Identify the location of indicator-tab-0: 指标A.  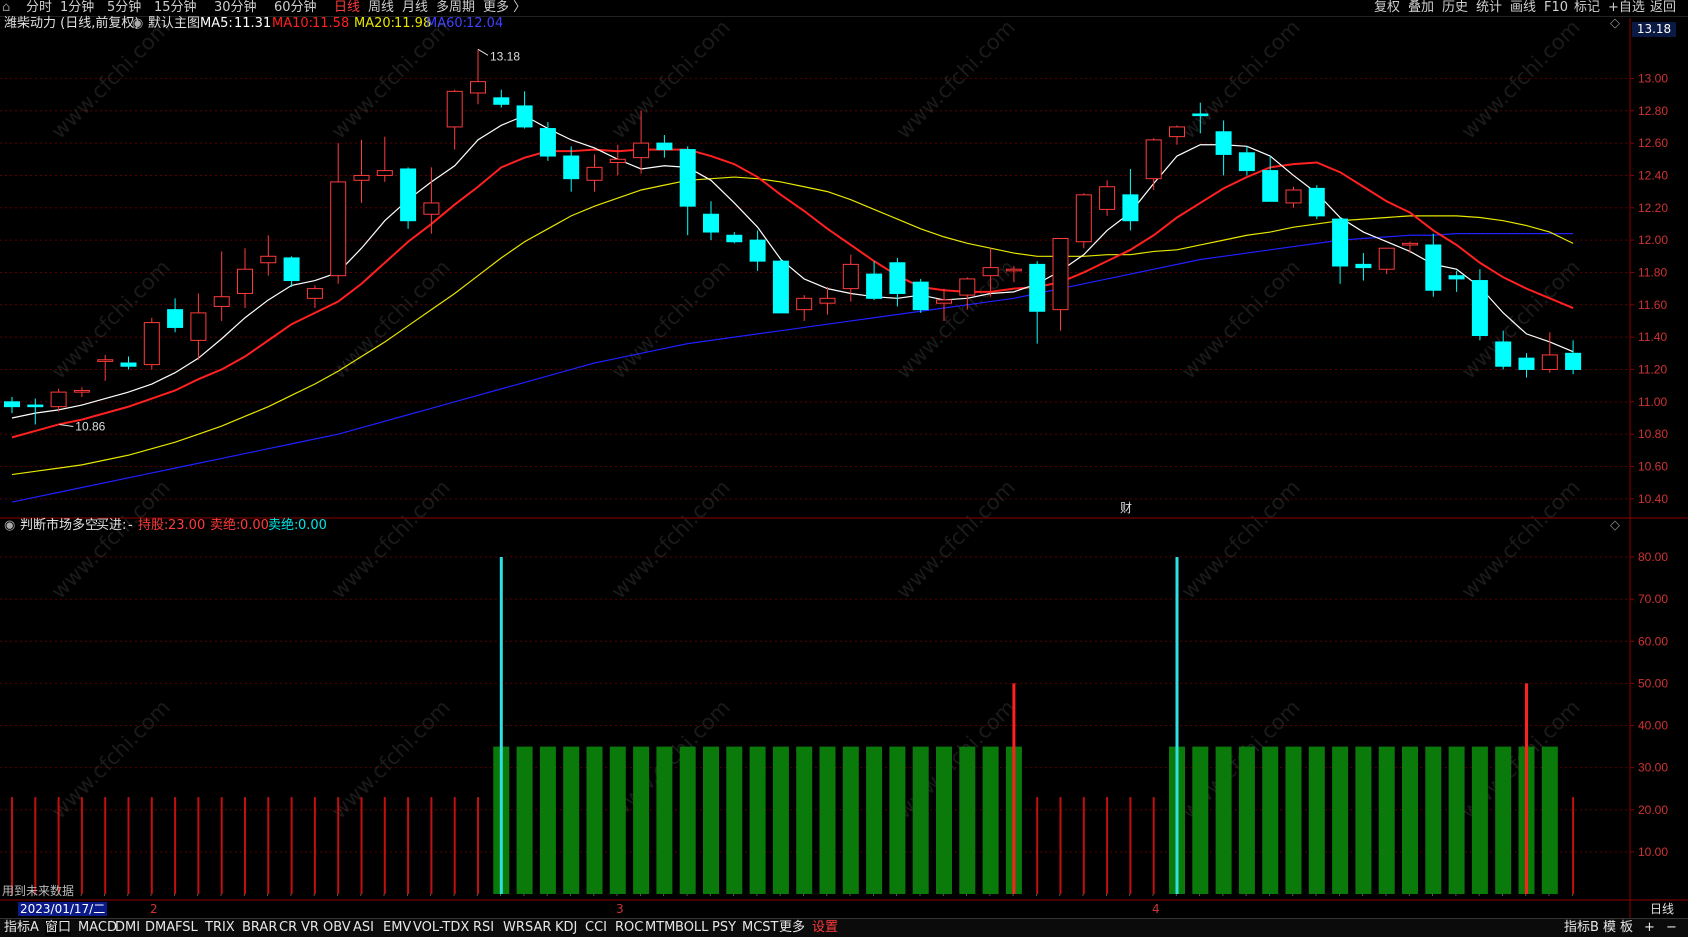
(21, 928).